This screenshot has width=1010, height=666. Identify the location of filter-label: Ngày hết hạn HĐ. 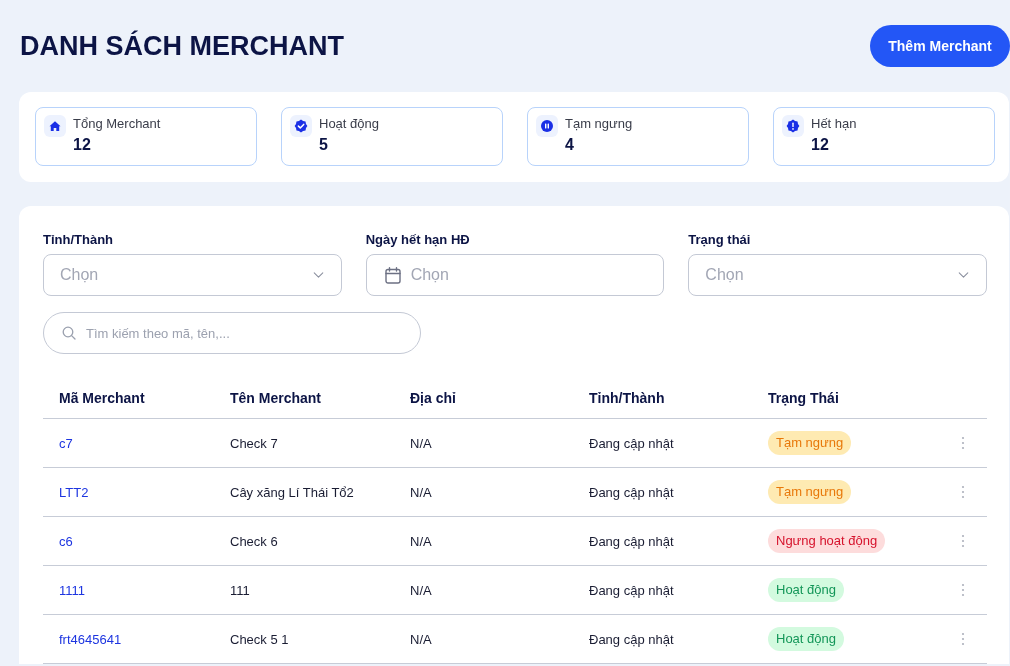
(417, 240).